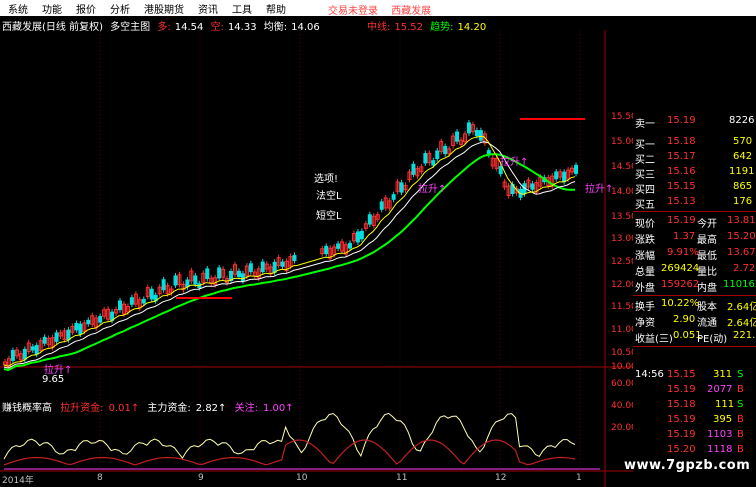 This screenshot has height=487, width=756. I want to click on trade-price: 15.20, so click(681, 449).